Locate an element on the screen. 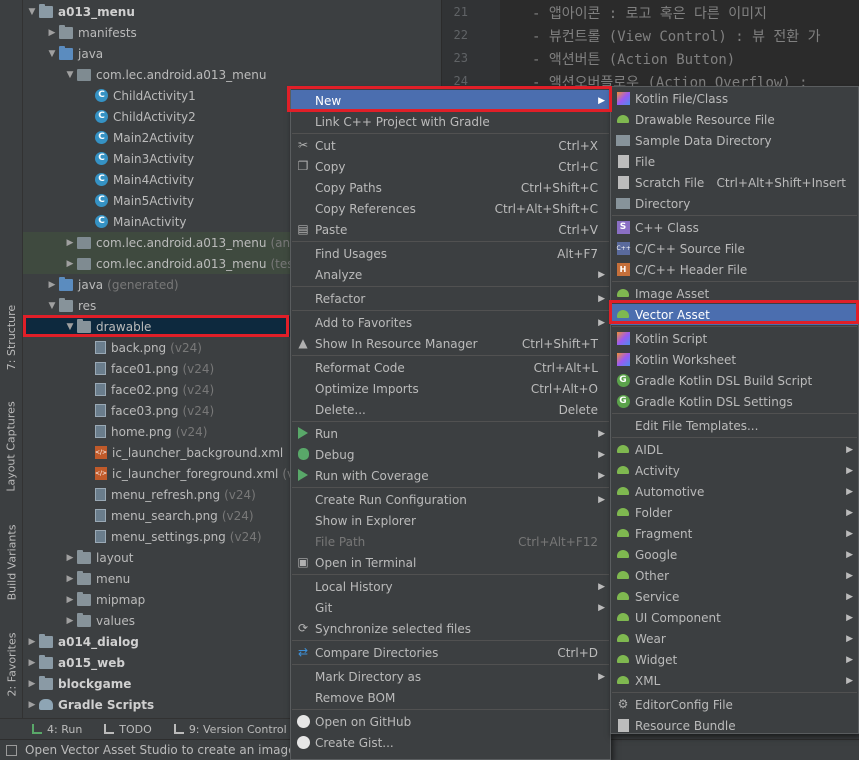 This screenshot has height=760, width=859. menu-item-aidl: AIDL ▶ is located at coordinates (734, 449).